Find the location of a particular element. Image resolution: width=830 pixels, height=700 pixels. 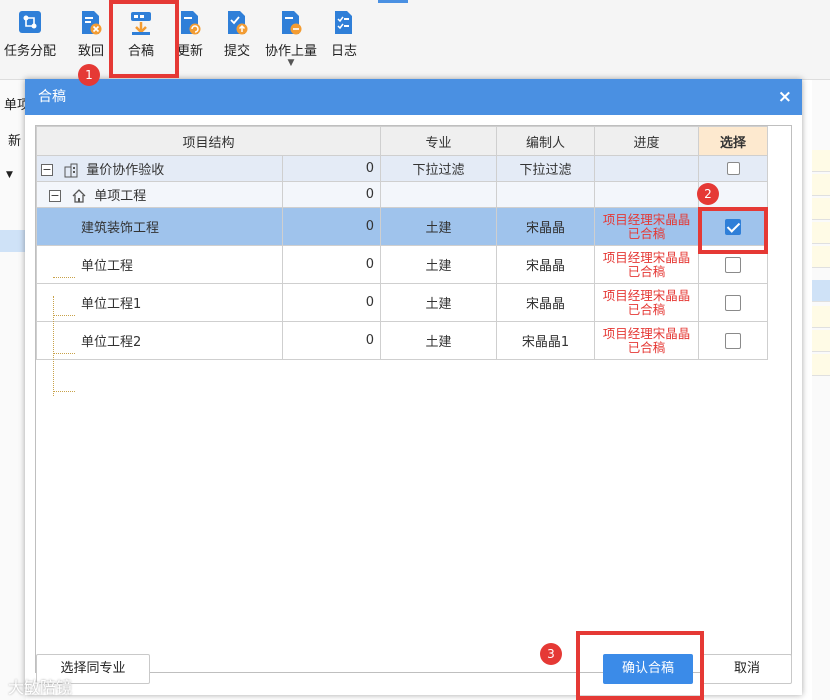

background-selected-row is located at coordinates (13, 241).